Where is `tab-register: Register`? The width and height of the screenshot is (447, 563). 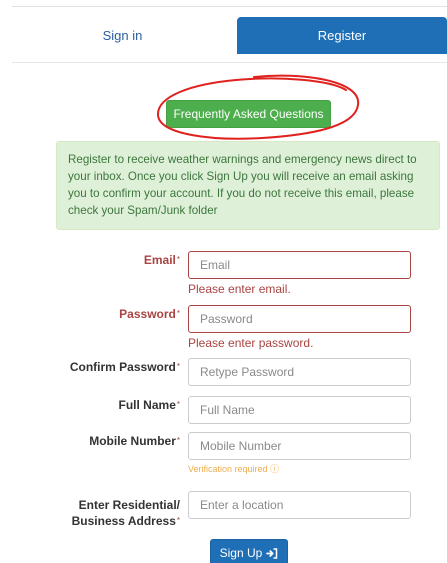
tab-register: Register is located at coordinates (342, 35).